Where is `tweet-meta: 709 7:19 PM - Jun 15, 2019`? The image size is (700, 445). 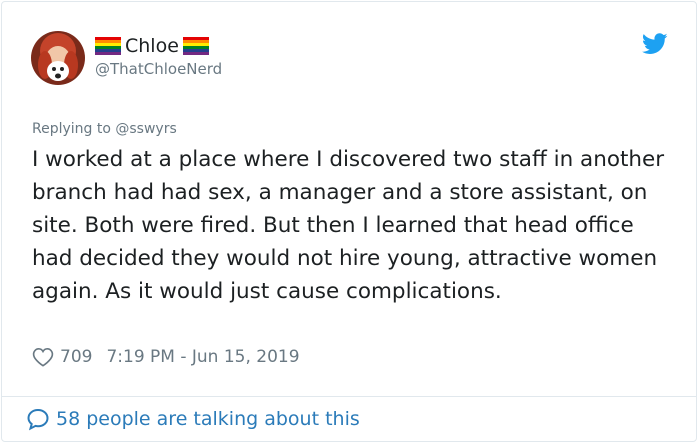
tweet-meta: 709 7:19 PM - Jun 15, 2019 is located at coordinates (166, 357).